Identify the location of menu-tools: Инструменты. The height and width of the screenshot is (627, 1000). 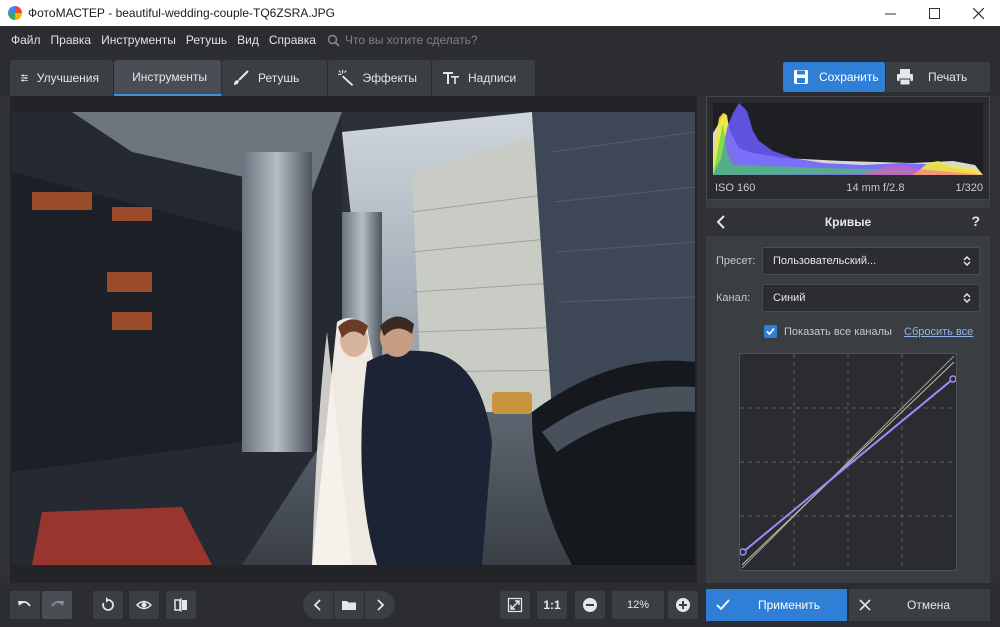
(138, 40).